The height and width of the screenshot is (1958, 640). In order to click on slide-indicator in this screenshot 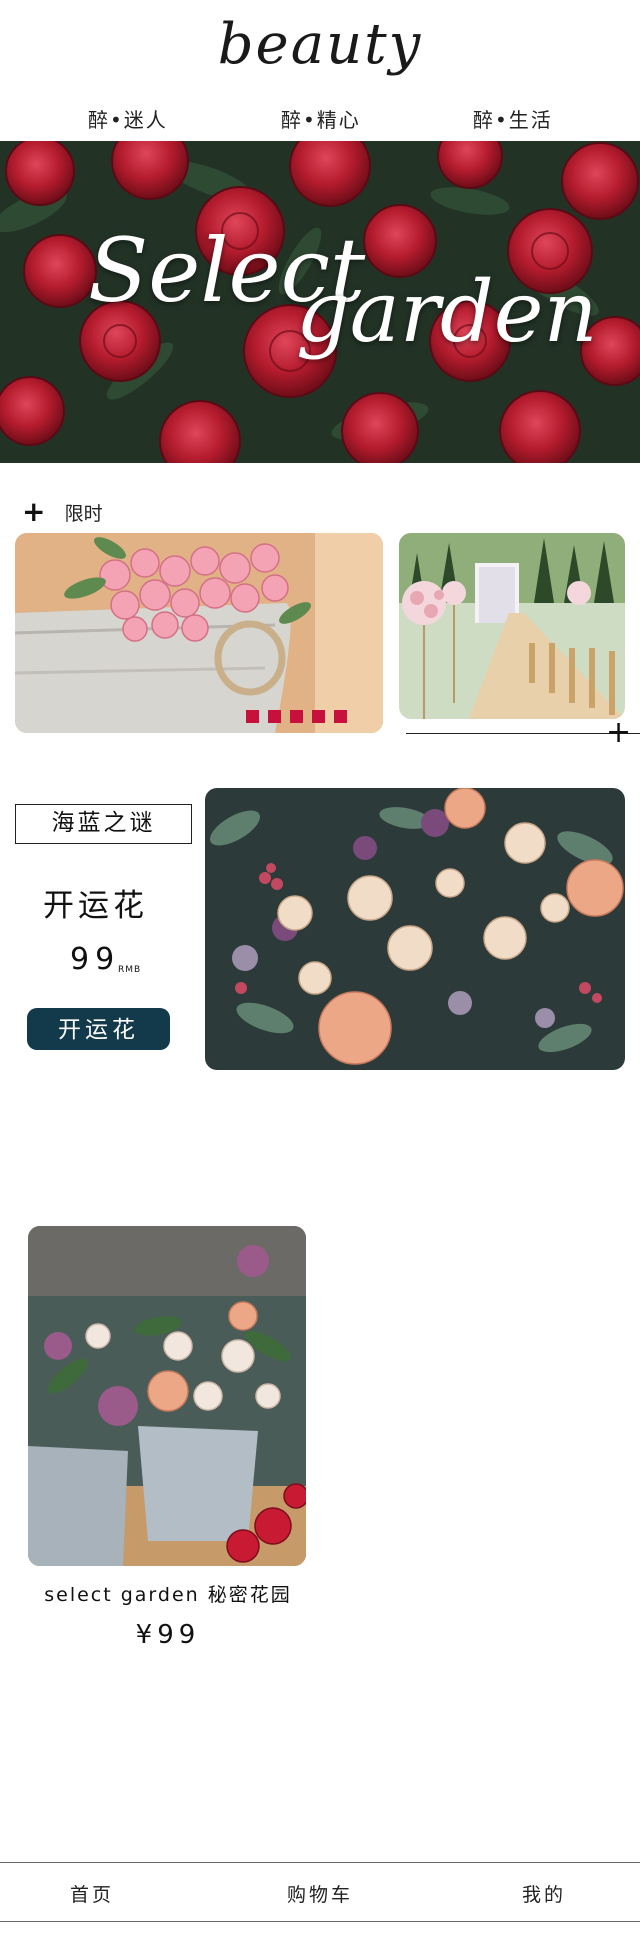, I will do `click(301, 717)`.